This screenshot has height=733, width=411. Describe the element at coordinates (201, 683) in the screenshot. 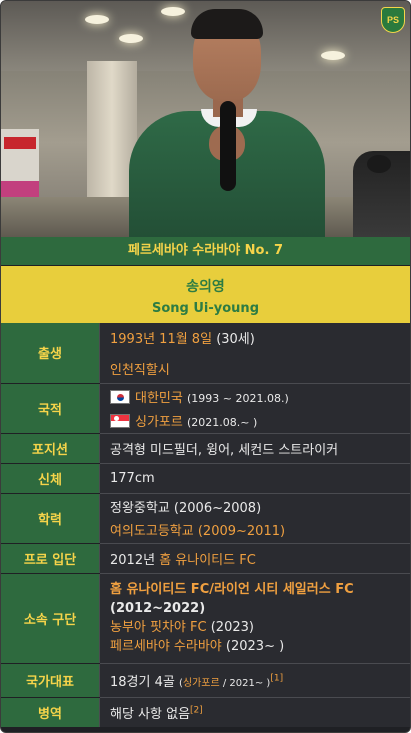

I see `national-team-link: 싱가포르` at that location.